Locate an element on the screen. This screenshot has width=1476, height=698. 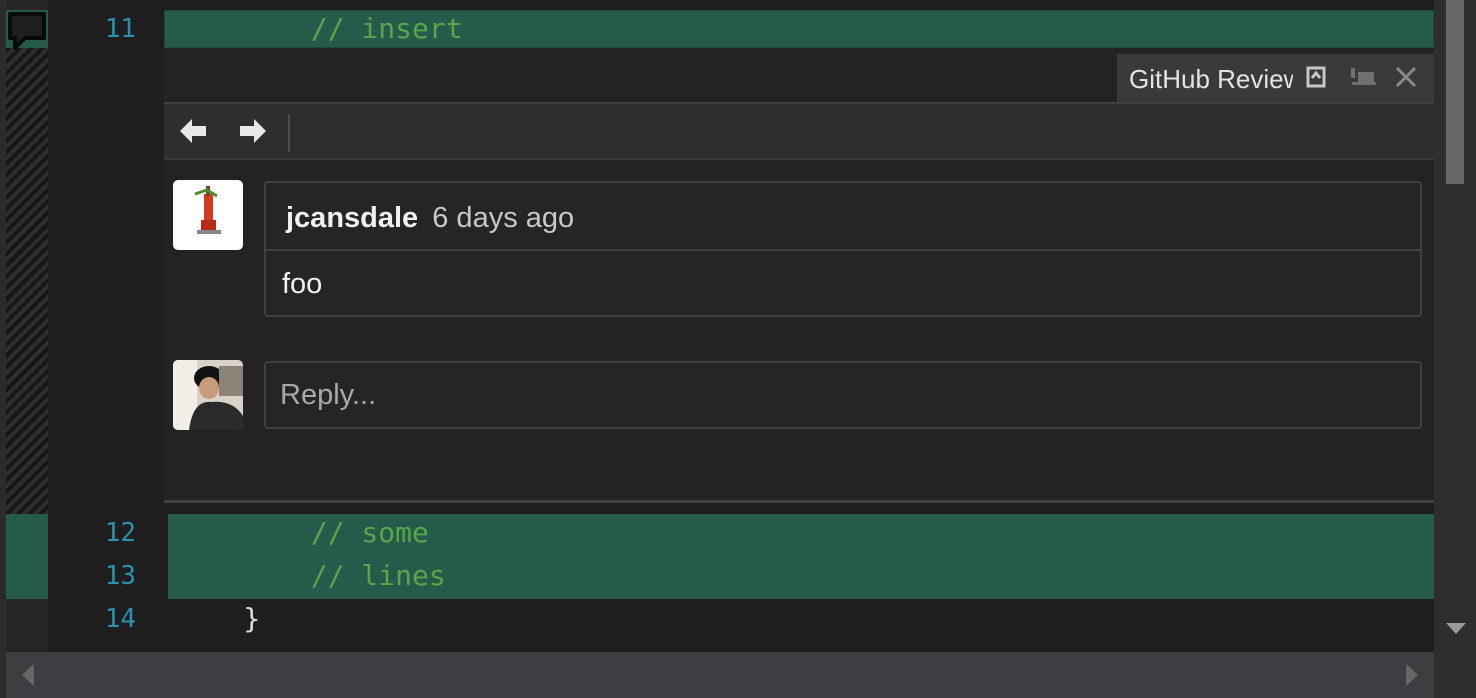
promote-icon is located at coordinates (1316, 77).